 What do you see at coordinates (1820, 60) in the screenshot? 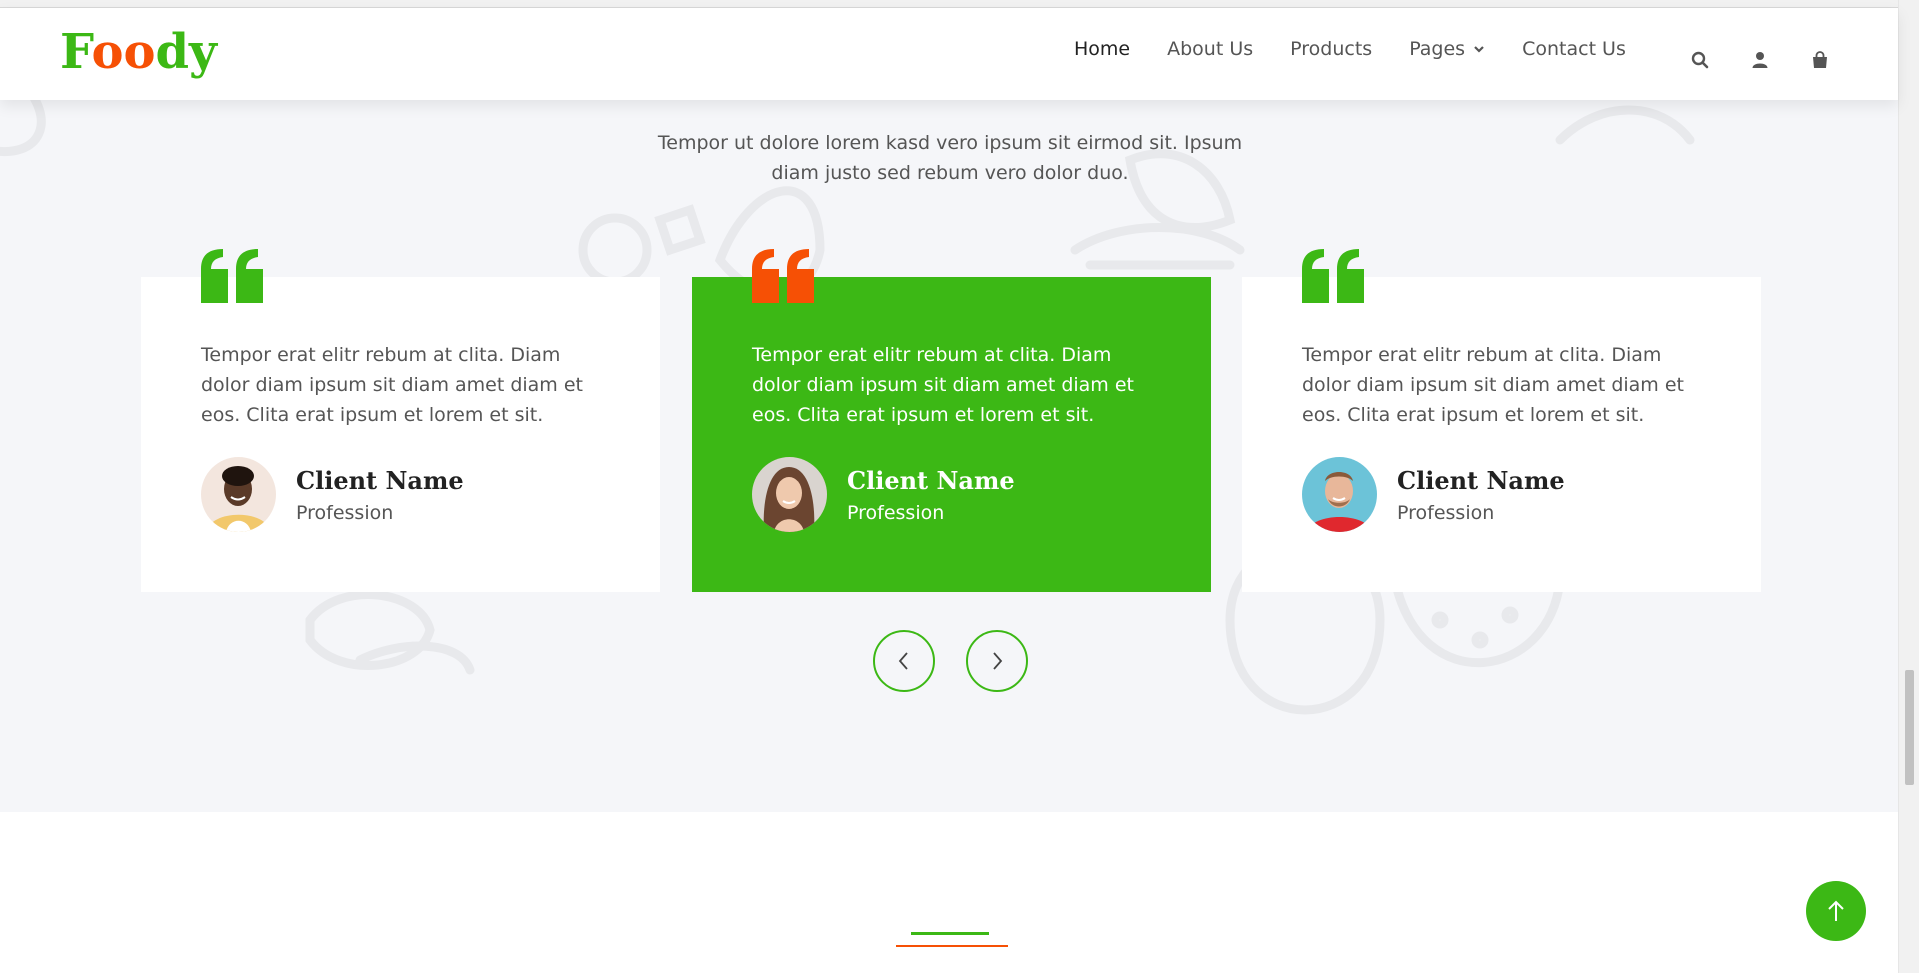
I see `shopping-bag-icon` at bounding box center [1820, 60].